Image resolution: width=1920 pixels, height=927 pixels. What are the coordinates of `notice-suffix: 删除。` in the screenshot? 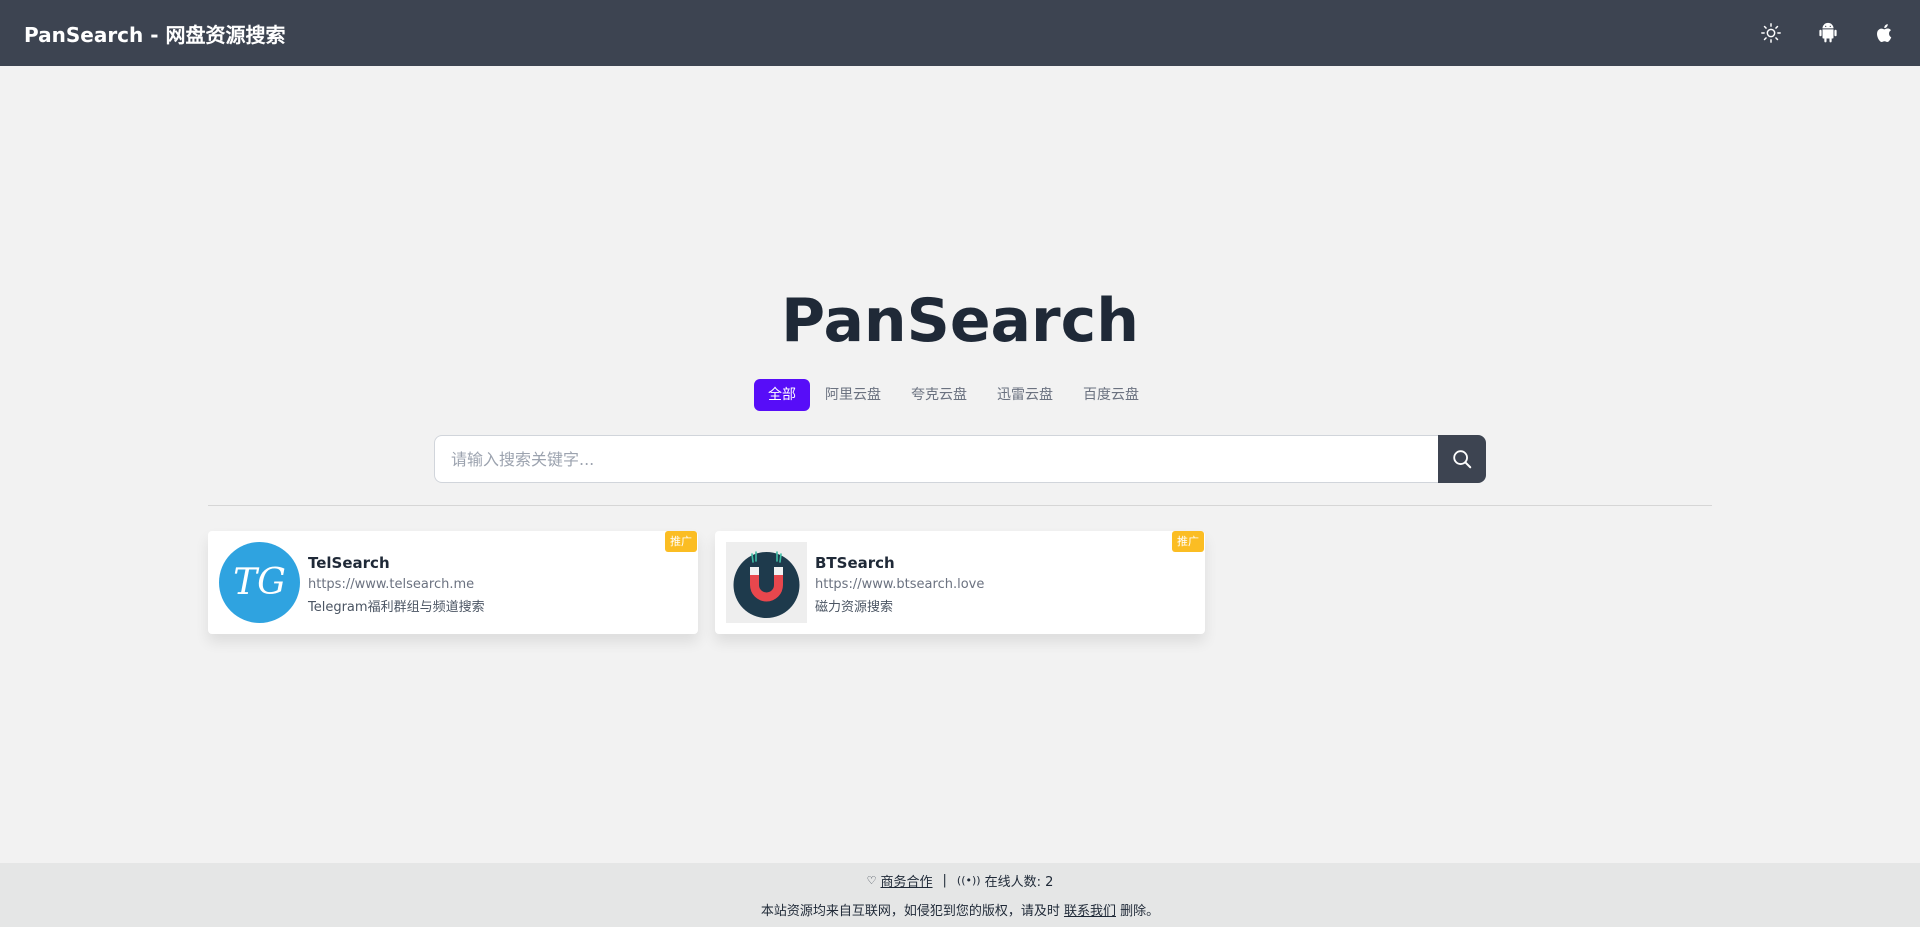 It's located at (1140, 911).